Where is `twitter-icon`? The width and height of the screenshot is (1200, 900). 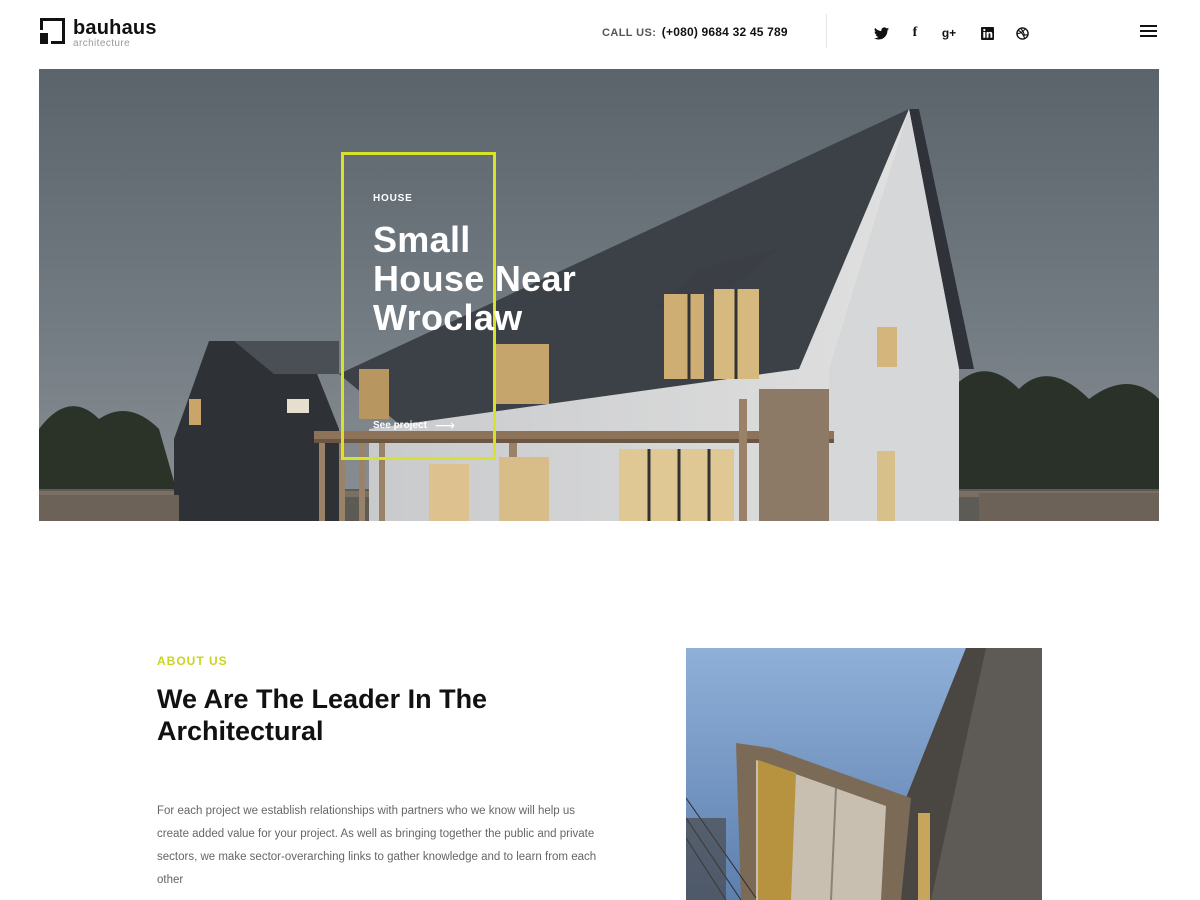 twitter-icon is located at coordinates (881, 32).